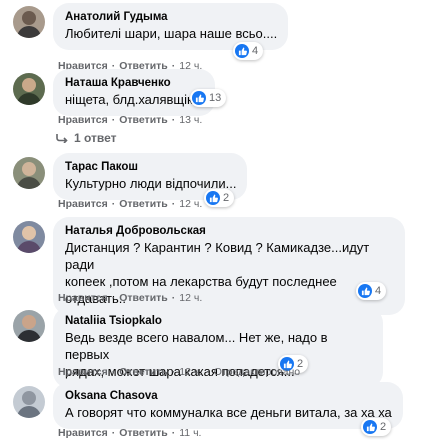 The image size is (428, 440). What do you see at coordinates (257, 372) in the screenshot?
I see `edited-label: Отредактировано` at bounding box center [257, 372].